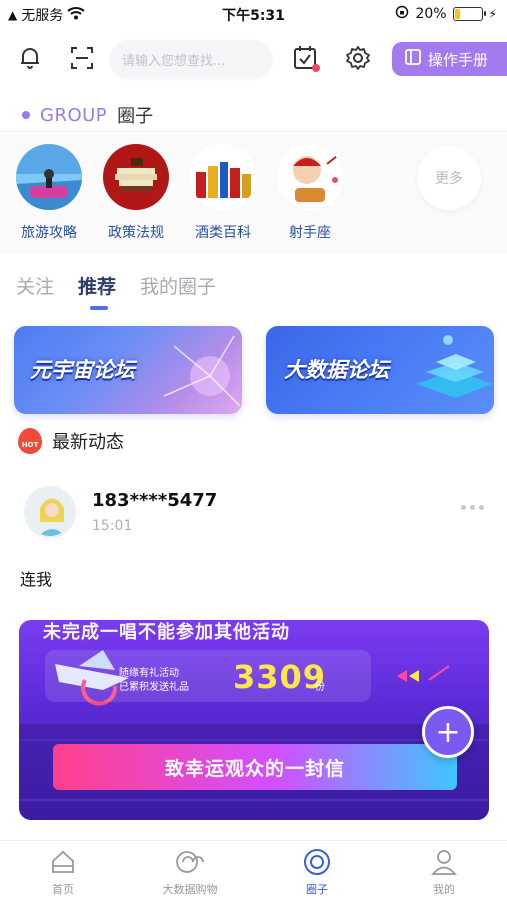  What do you see at coordinates (317, 862) in the screenshot?
I see `circles-icon` at bounding box center [317, 862].